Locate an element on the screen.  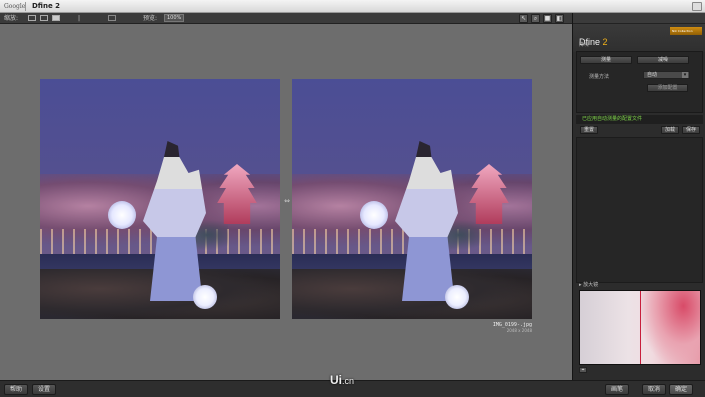
panel-header: Dfine 2 Nik Collection is located at coordinates (639, 38).